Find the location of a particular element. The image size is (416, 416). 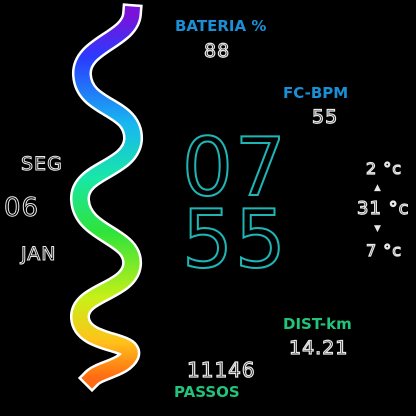

weather-high: 7 °c is located at coordinates (384, 250).